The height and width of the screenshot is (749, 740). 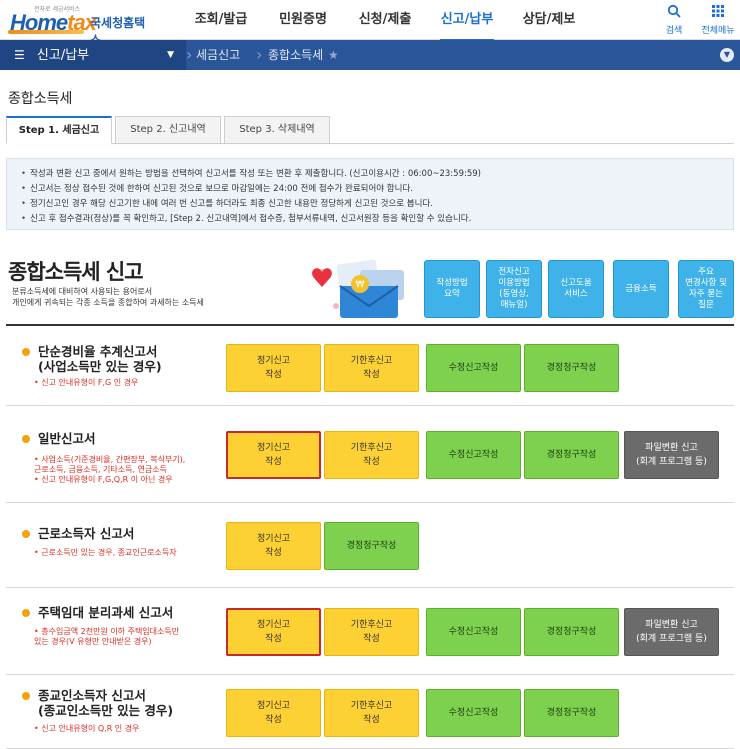 I want to click on main-nav: 조회/발급 민원증명 신청/제출 신고/납부 상담/제보, so click(x=385, y=20).